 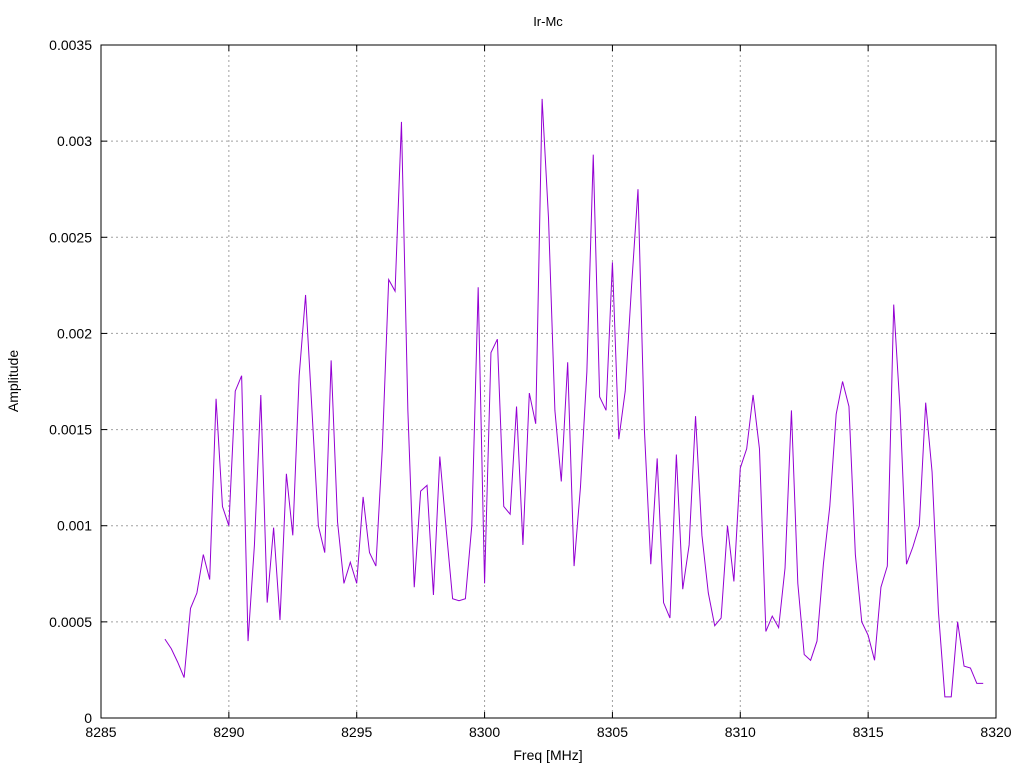 I want to click on y-axis-title: Amplitude, so click(x=13, y=381).